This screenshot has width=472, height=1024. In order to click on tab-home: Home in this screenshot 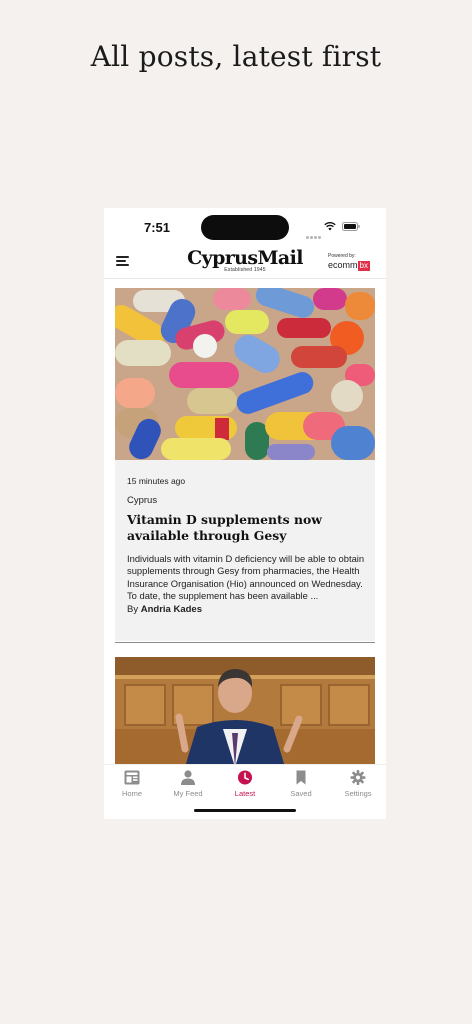, I will do `click(132, 784)`.